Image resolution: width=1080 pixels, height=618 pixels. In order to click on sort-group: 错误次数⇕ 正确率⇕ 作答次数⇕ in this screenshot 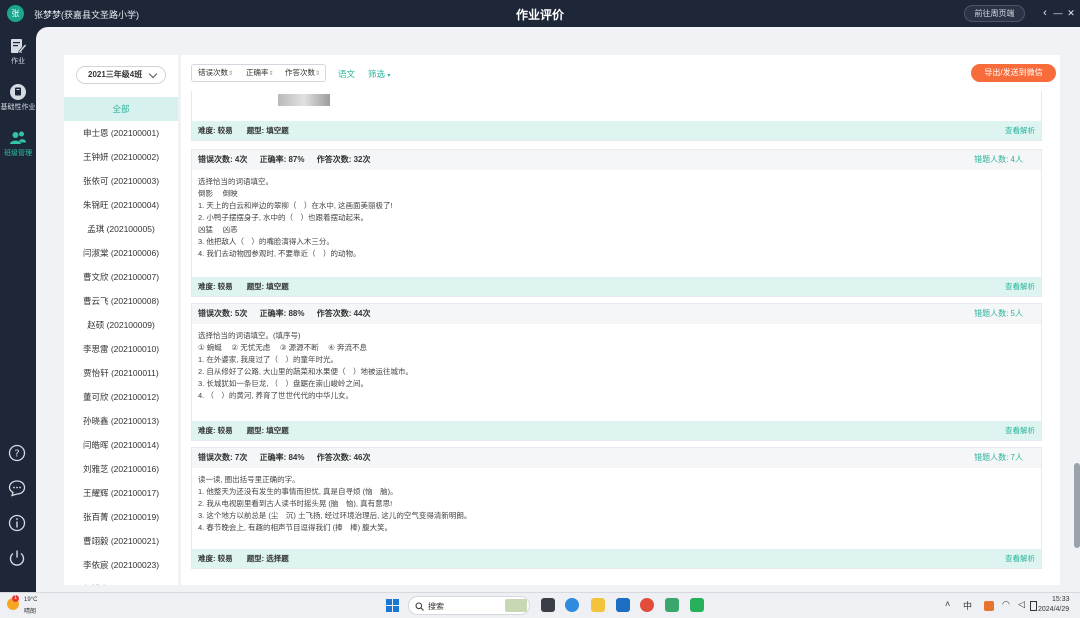, I will do `click(258, 73)`.